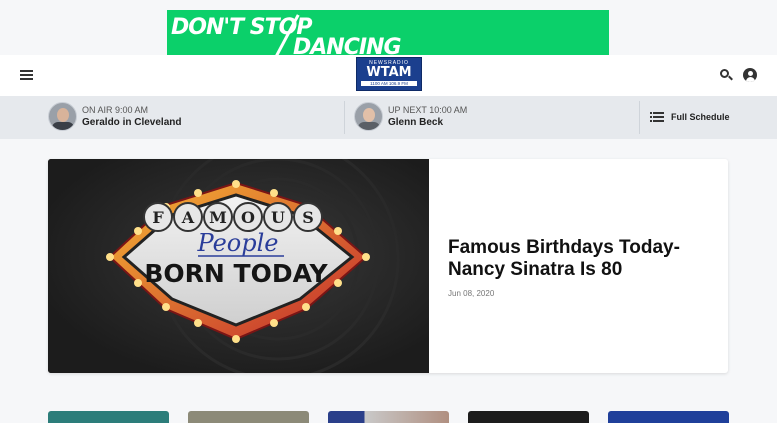  What do you see at coordinates (388, 32) in the screenshot?
I see `ad-banner: DON'T STOP DANCING` at bounding box center [388, 32].